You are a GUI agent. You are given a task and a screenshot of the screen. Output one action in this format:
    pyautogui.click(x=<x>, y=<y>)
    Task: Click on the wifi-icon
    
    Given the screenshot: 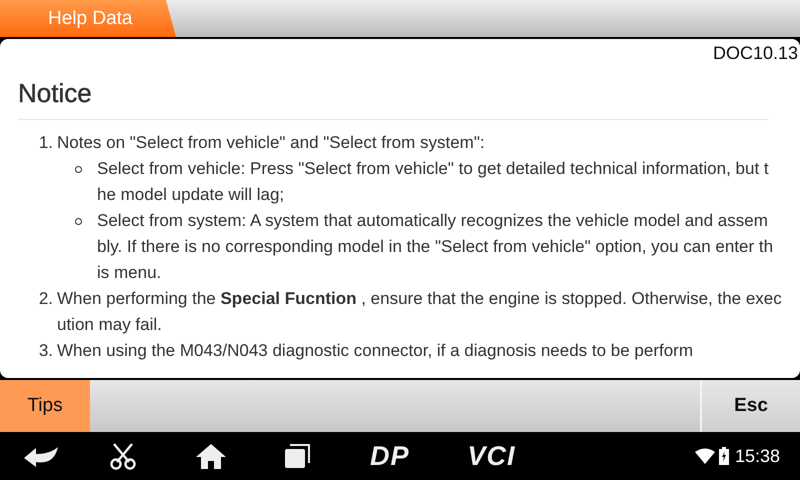 What is the action you would take?
    pyautogui.click(x=704, y=456)
    